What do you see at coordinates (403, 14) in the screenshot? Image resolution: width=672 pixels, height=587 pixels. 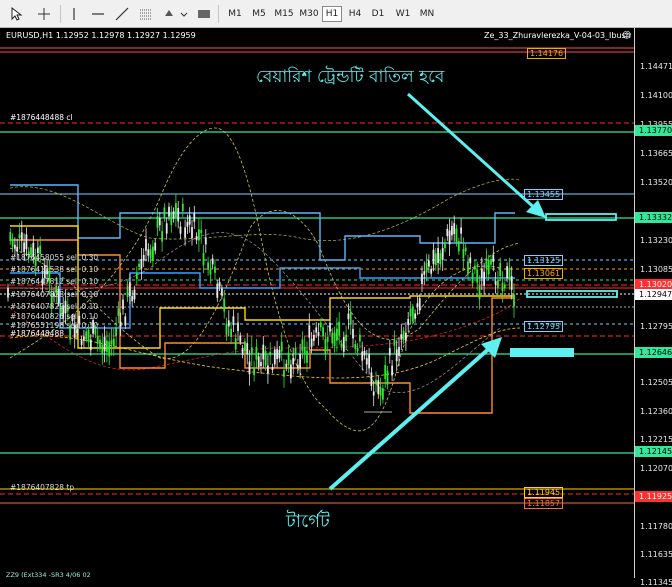 I see `timeframe-w1: W1` at bounding box center [403, 14].